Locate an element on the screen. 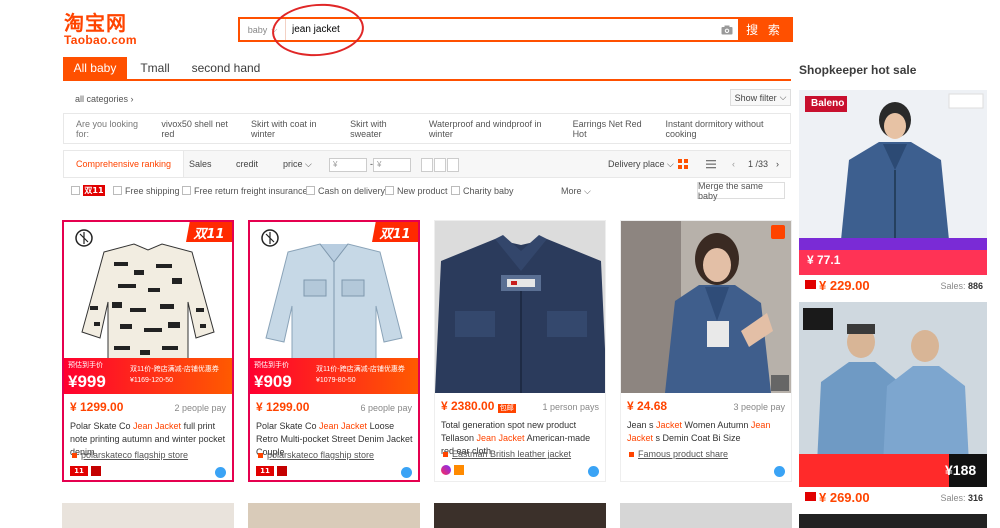 The width and height of the screenshot is (1000, 528). new-product-checkbox is located at coordinates (389, 190).